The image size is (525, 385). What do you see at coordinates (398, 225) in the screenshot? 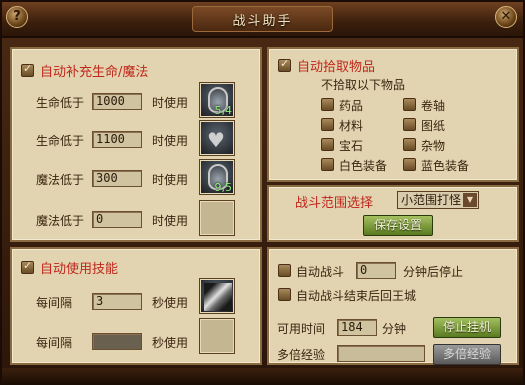
I see `save-settings-button: 保存设置` at bounding box center [398, 225].